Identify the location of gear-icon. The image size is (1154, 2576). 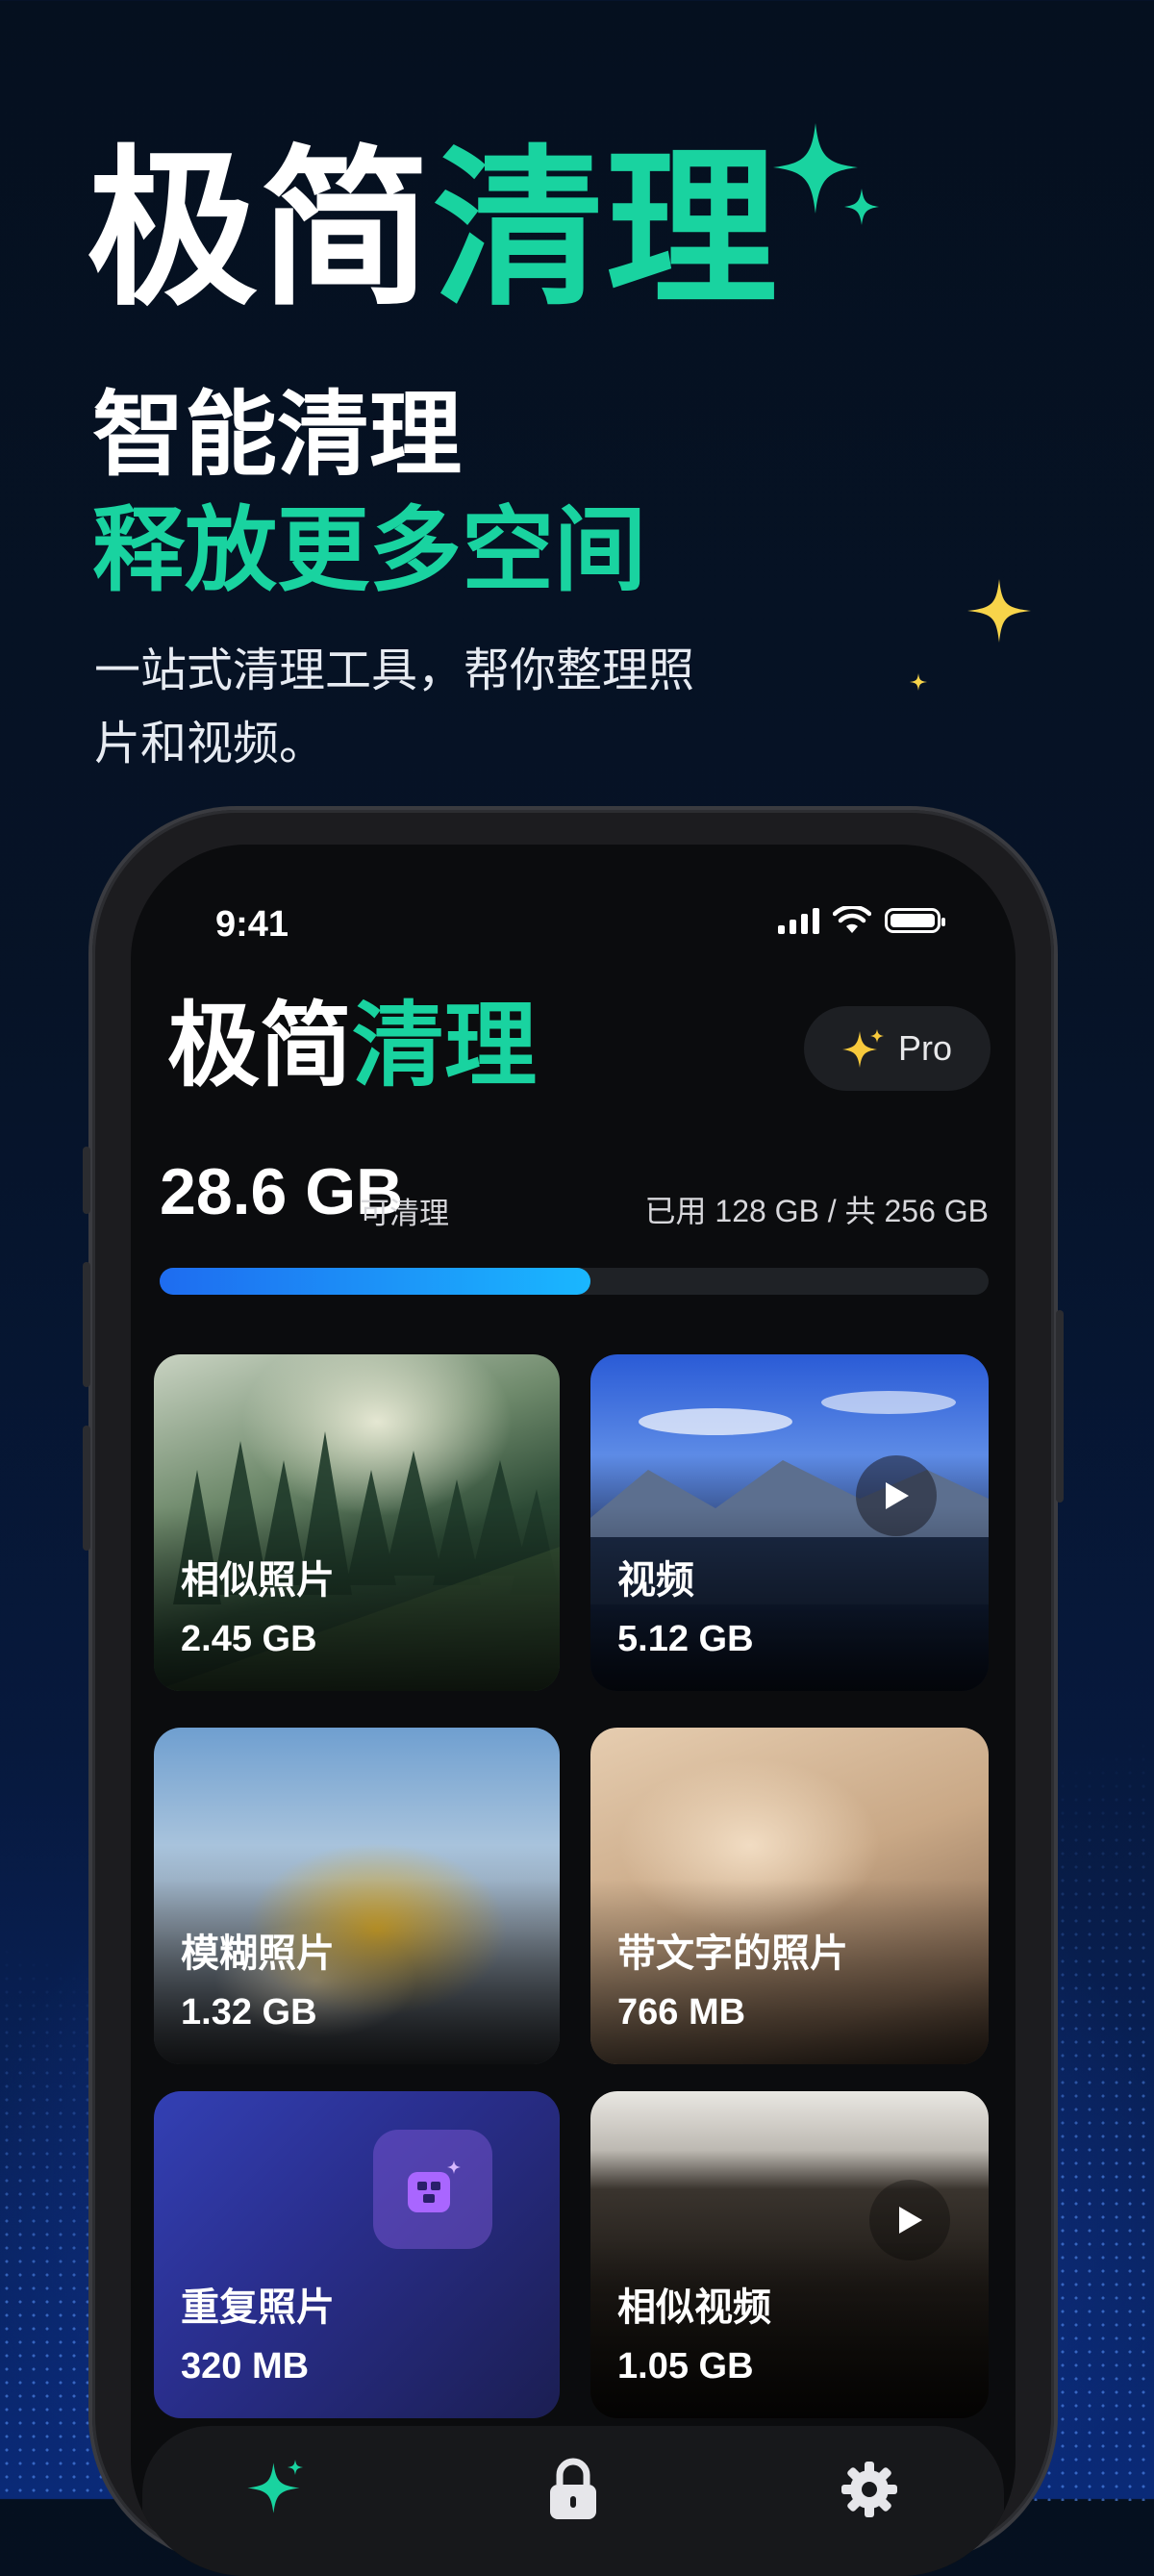
(869, 2489).